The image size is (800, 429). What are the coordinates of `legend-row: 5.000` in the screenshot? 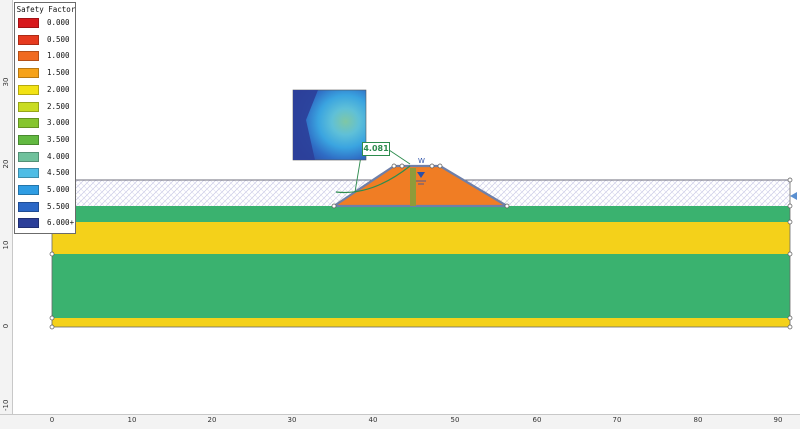 It's located at (46, 190).